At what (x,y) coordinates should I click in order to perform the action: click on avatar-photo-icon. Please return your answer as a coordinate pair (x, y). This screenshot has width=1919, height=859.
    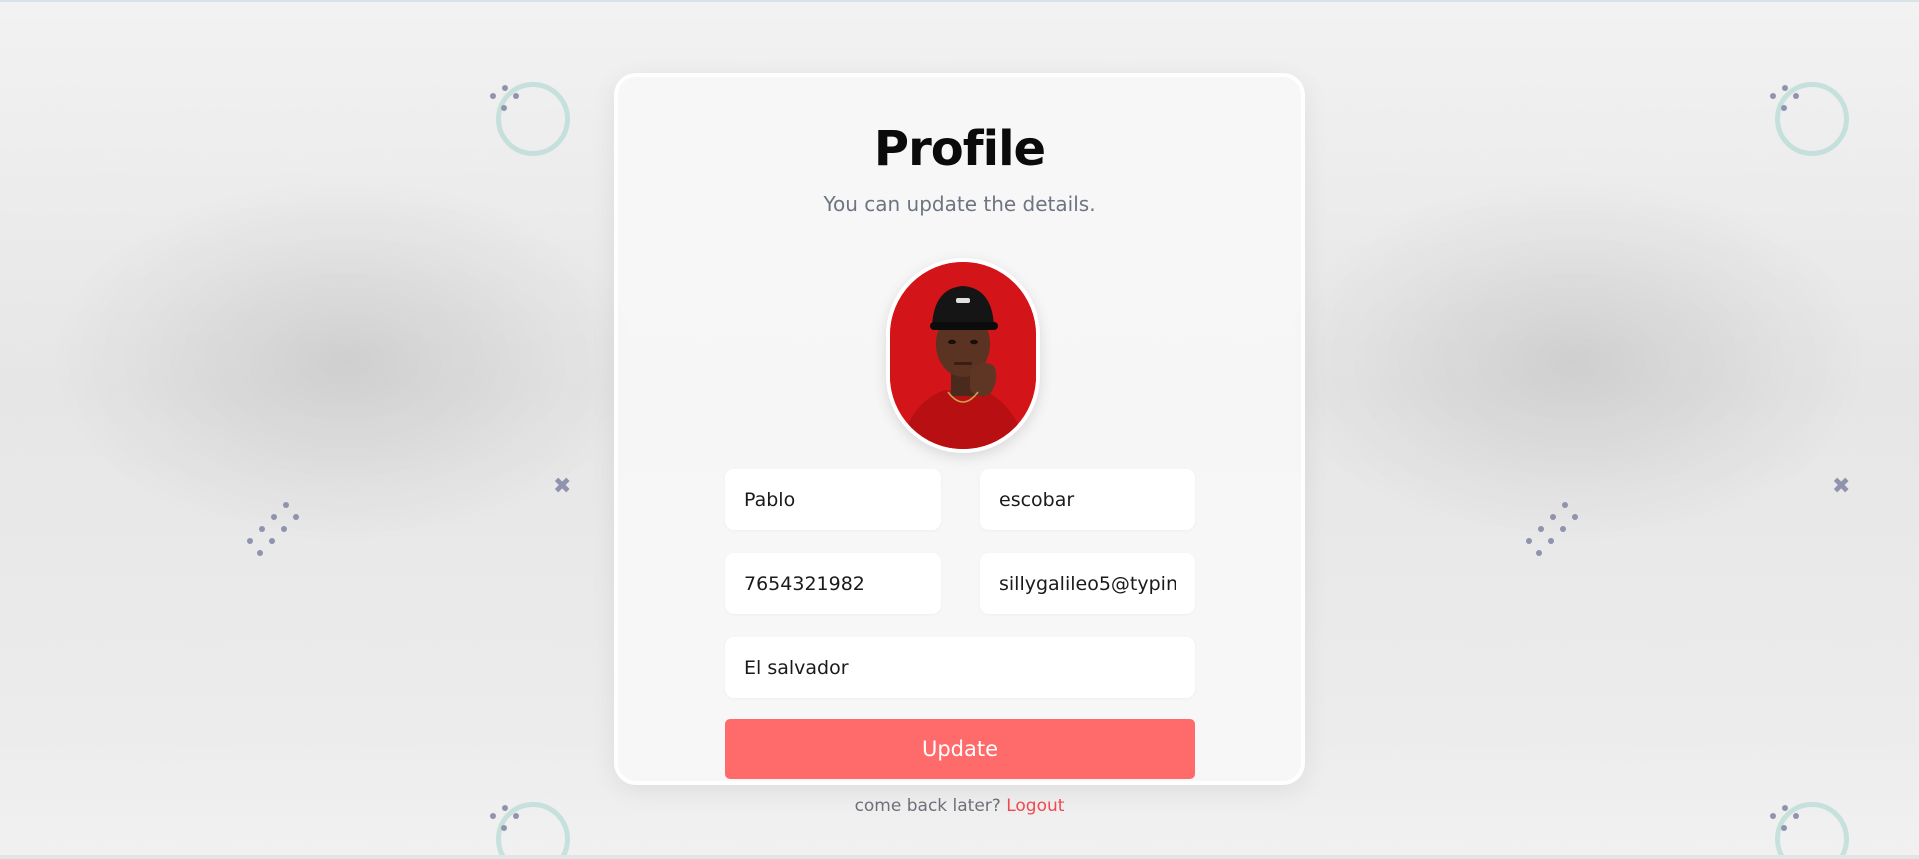
    Looking at the image, I should click on (963, 355).